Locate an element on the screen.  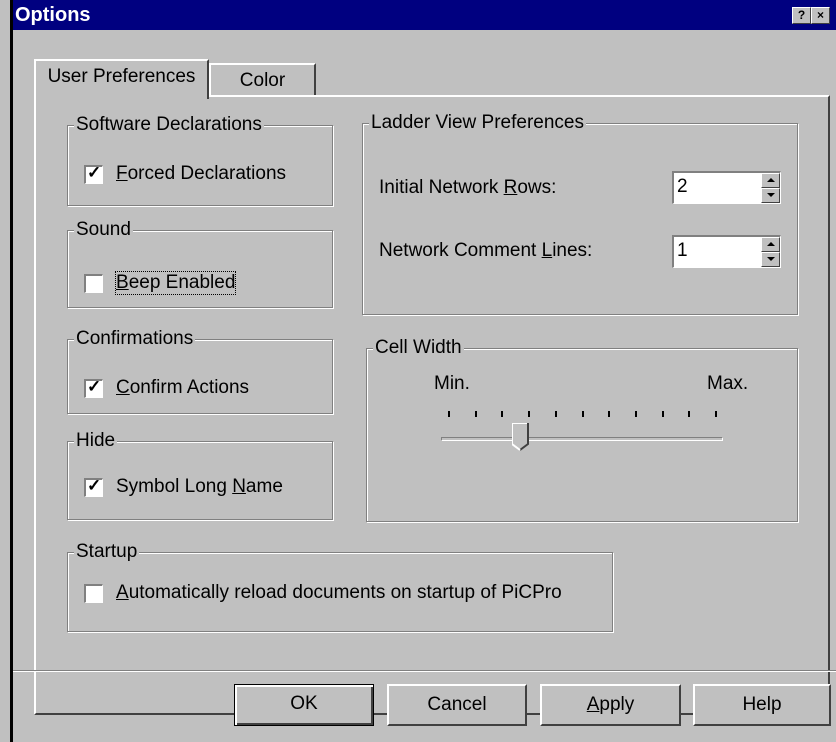
spinner-value: 2 is located at coordinates (682, 187).